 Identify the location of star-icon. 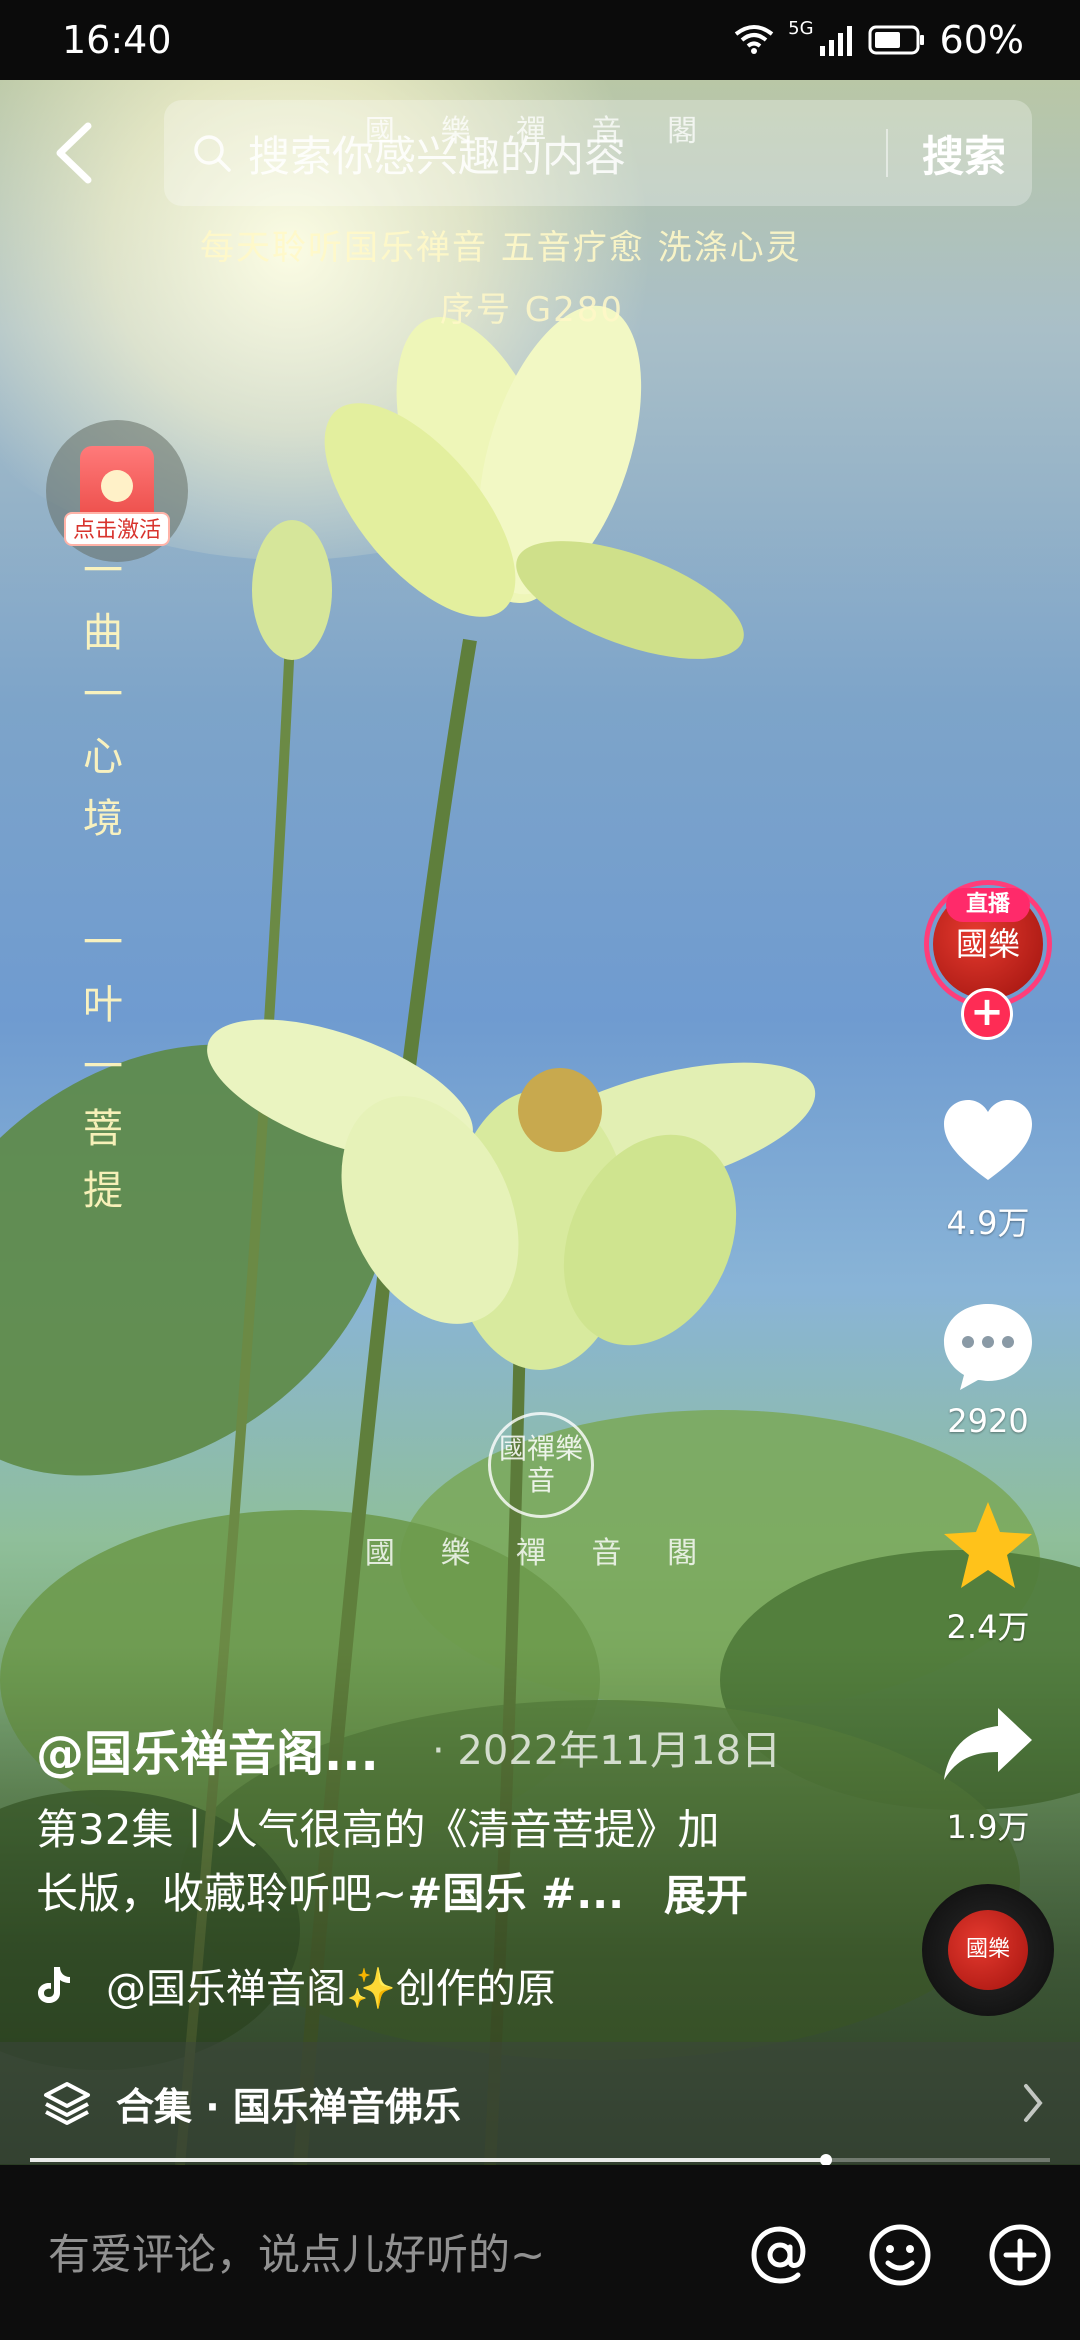
(988, 1545).